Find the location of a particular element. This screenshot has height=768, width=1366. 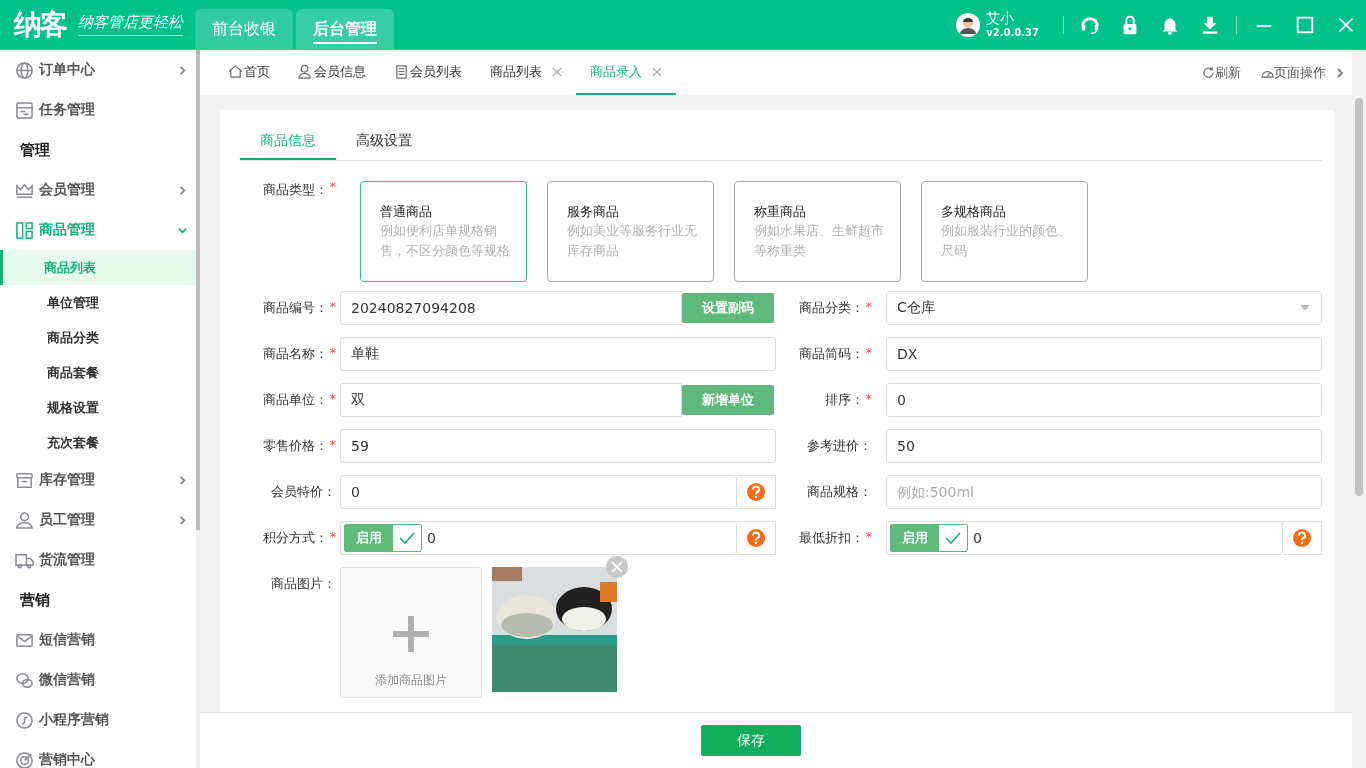

product-type-card: 普通商品 例如便利店单规格销售，不区分颜色等规格 is located at coordinates (443, 231).